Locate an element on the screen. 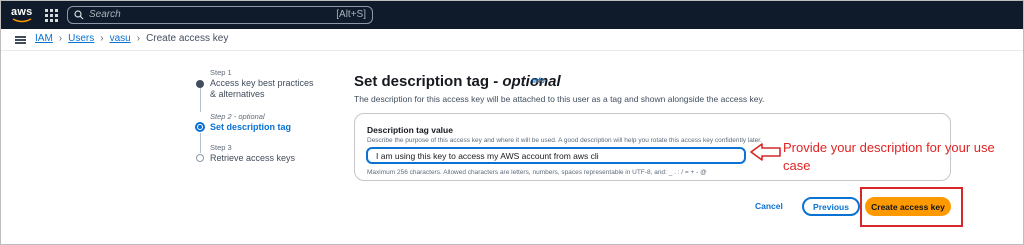 This screenshot has height=245, width=1024. breadcrumb-current: Create access key is located at coordinates (187, 38).